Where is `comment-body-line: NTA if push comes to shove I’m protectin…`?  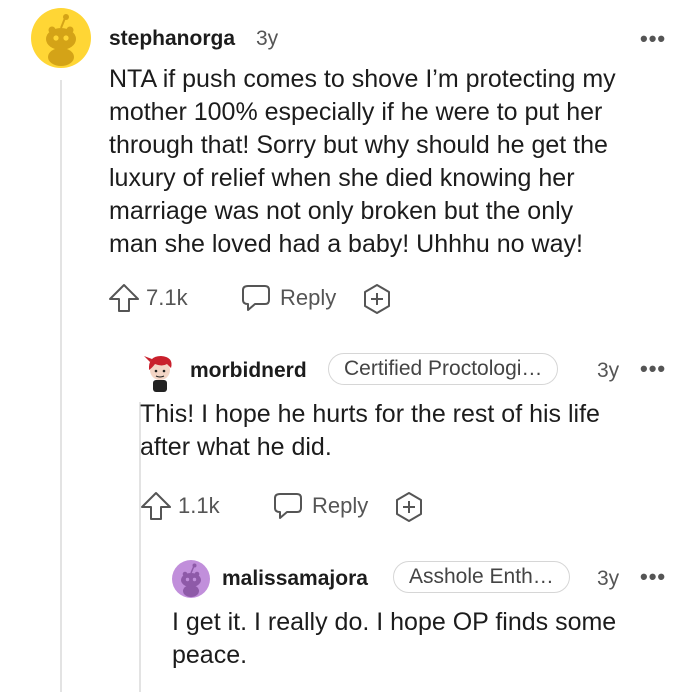 comment-body-line: NTA if push comes to shove I’m protectin… is located at coordinates (362, 79).